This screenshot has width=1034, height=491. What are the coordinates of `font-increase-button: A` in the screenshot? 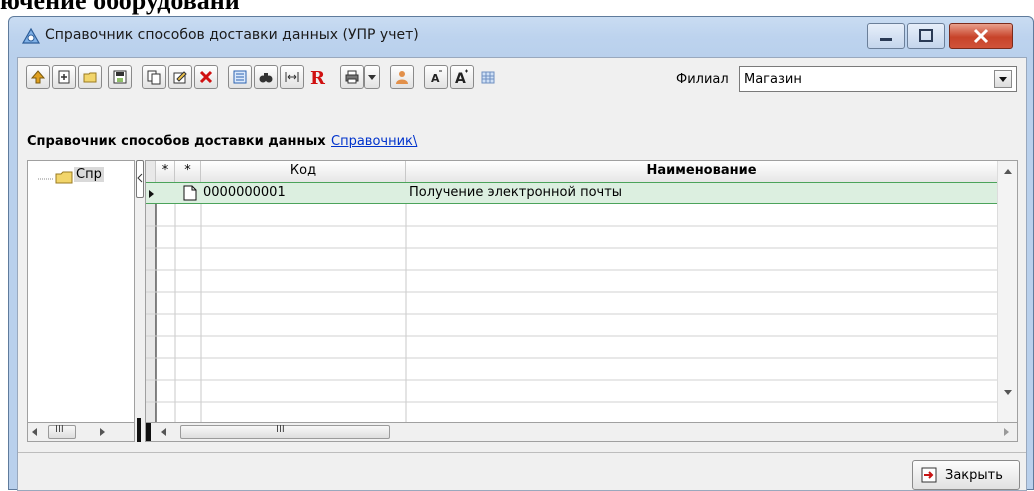 It's located at (462, 77).